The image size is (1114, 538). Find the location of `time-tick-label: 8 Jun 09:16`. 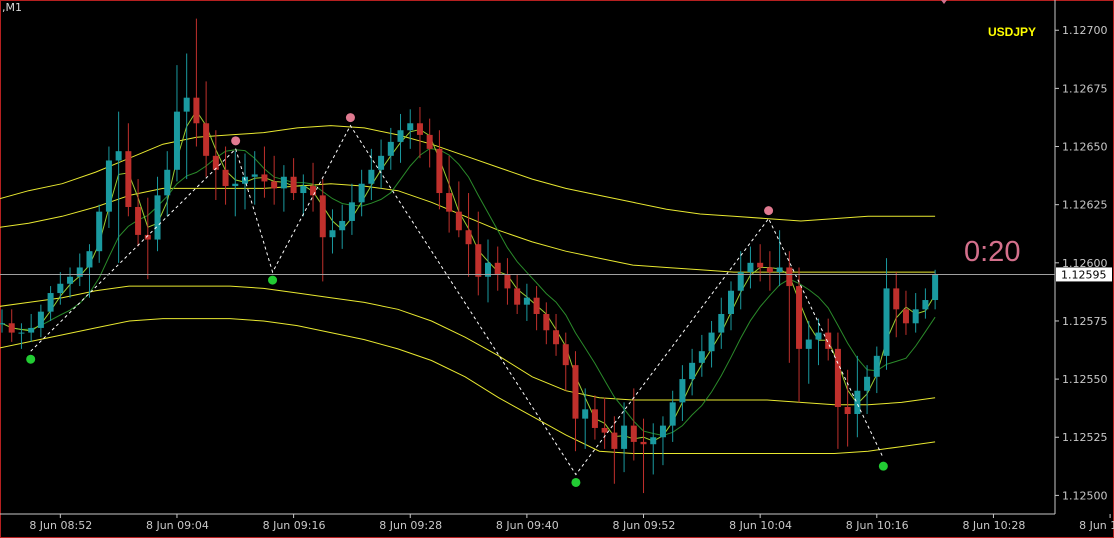

time-tick-label: 8 Jun 09:16 is located at coordinates (294, 525).